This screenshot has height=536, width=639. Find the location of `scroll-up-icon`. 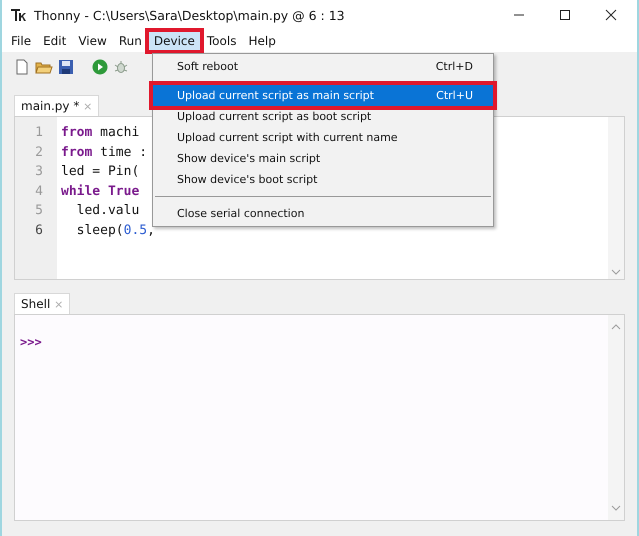

scroll-up-icon is located at coordinates (616, 327).